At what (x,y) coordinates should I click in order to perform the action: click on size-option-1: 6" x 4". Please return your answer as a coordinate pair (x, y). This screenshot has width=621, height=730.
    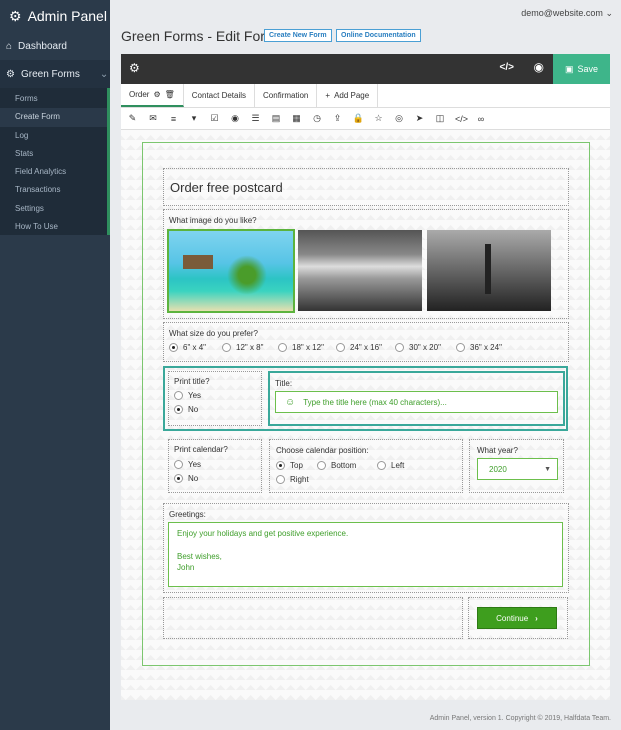
    Looking at the image, I should click on (187, 347).